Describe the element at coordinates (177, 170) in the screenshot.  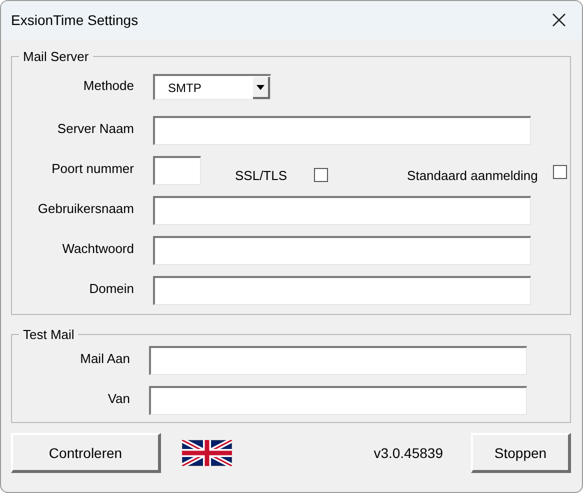
I see `port-field` at that location.